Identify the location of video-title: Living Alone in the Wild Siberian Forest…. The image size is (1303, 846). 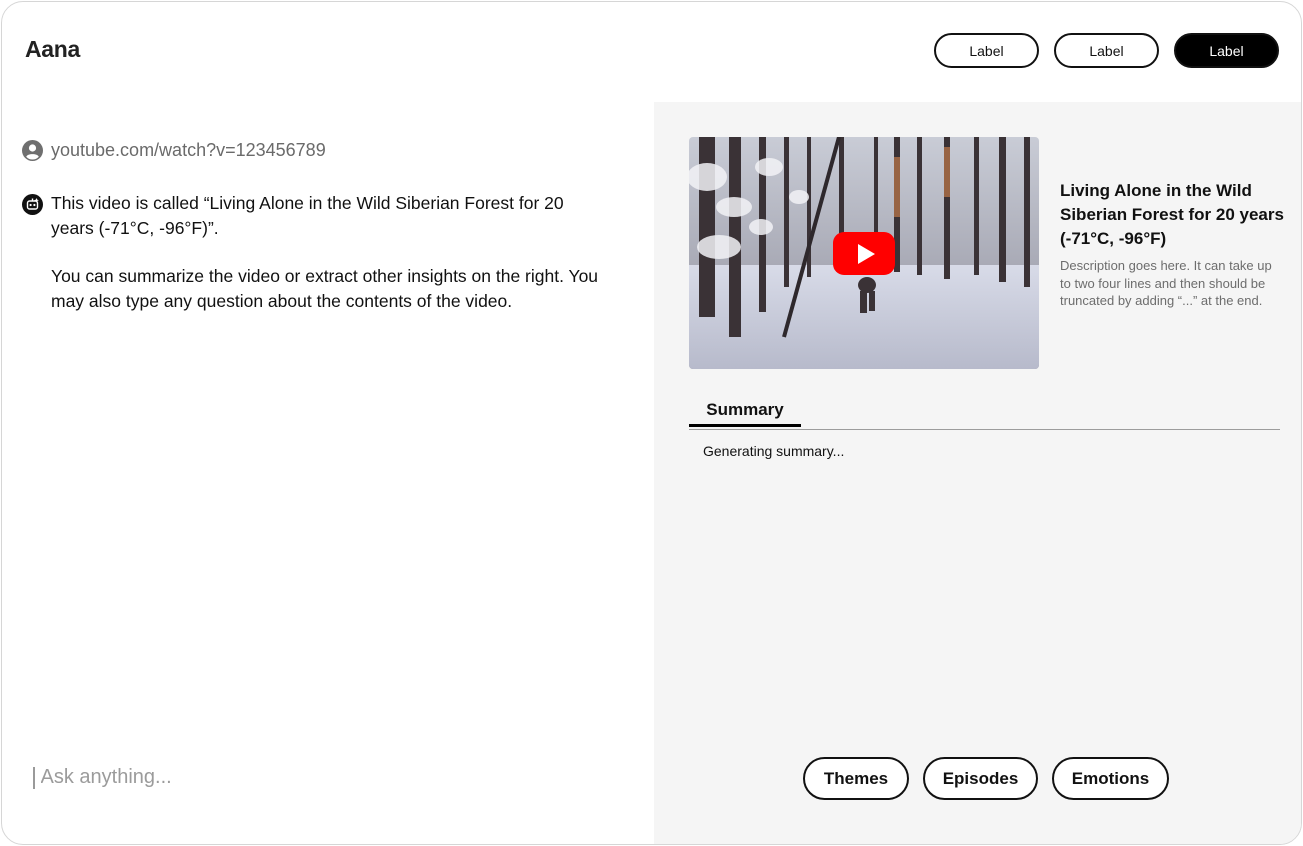
(1172, 214).